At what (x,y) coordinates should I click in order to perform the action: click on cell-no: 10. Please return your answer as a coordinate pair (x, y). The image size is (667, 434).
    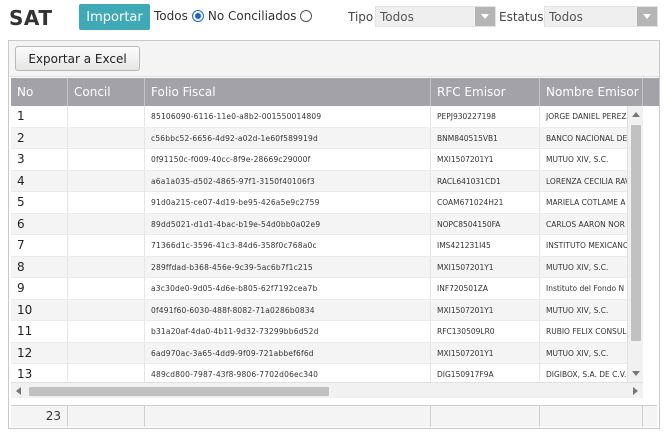
    Looking at the image, I should click on (39, 310).